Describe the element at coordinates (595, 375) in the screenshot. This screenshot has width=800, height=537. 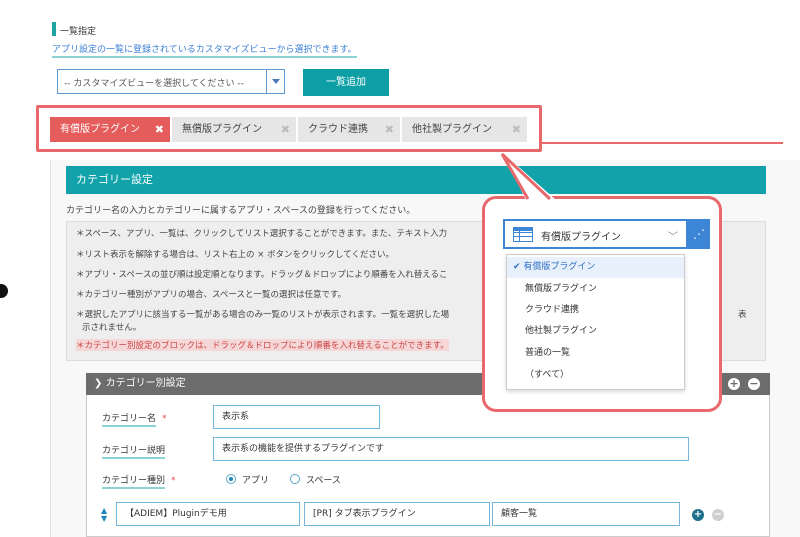
I see `dropdown-option: （すべて）` at that location.